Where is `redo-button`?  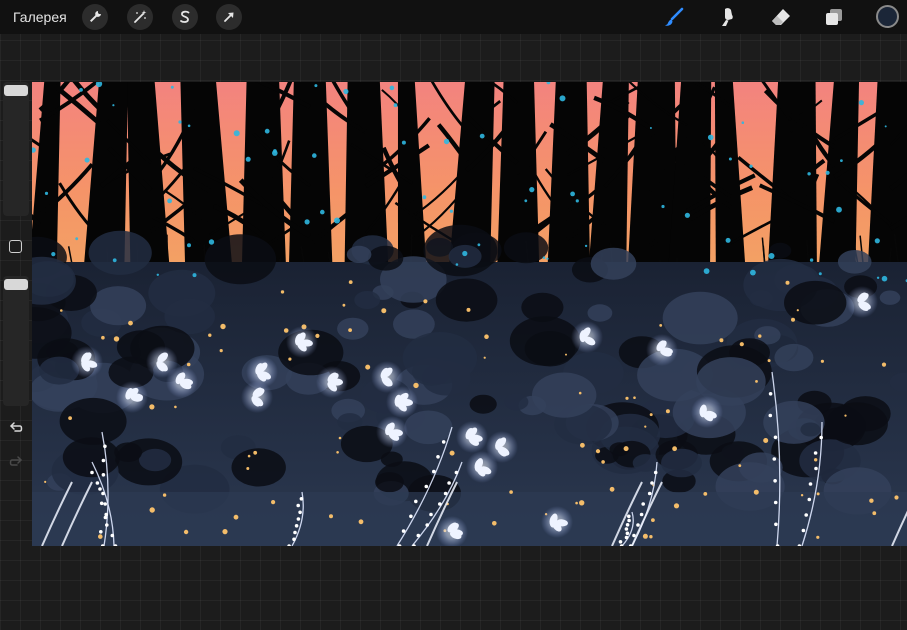 redo-button is located at coordinates (16, 462).